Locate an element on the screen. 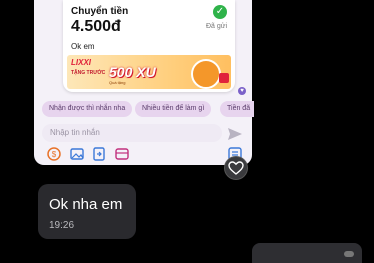 Image resolution: width=374 pixels, height=263 pixels. message-input-placeholder: Nhập tin nhắn is located at coordinates (75, 132).